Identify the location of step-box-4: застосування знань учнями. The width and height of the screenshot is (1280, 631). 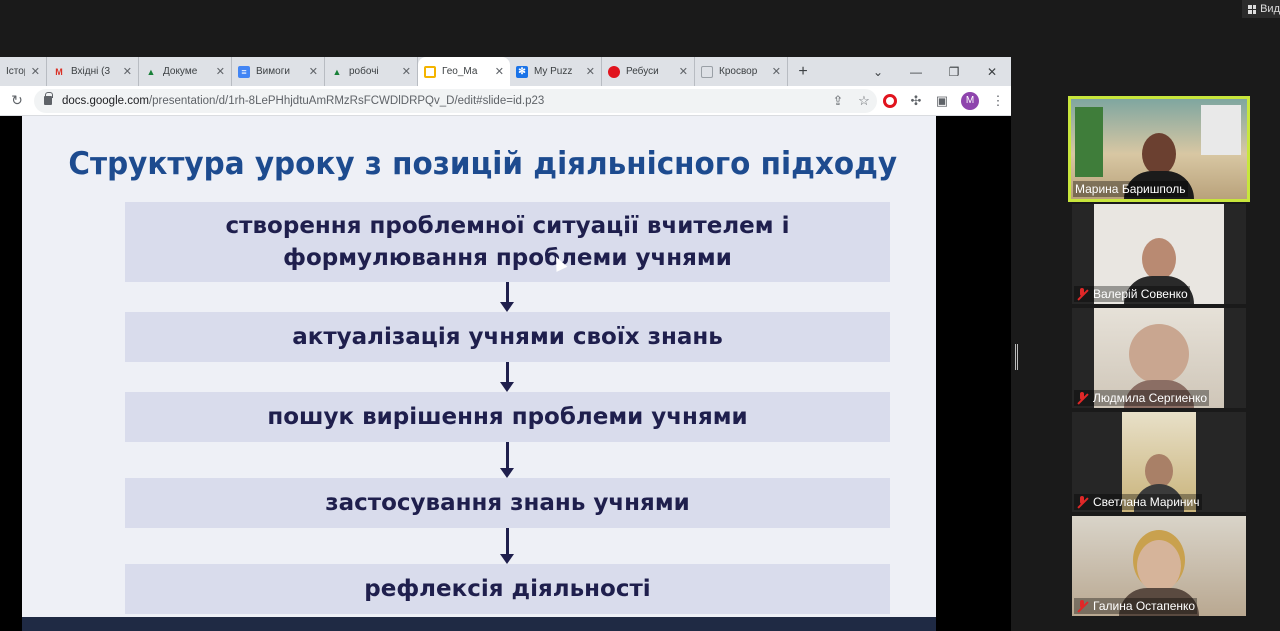
(507, 503).